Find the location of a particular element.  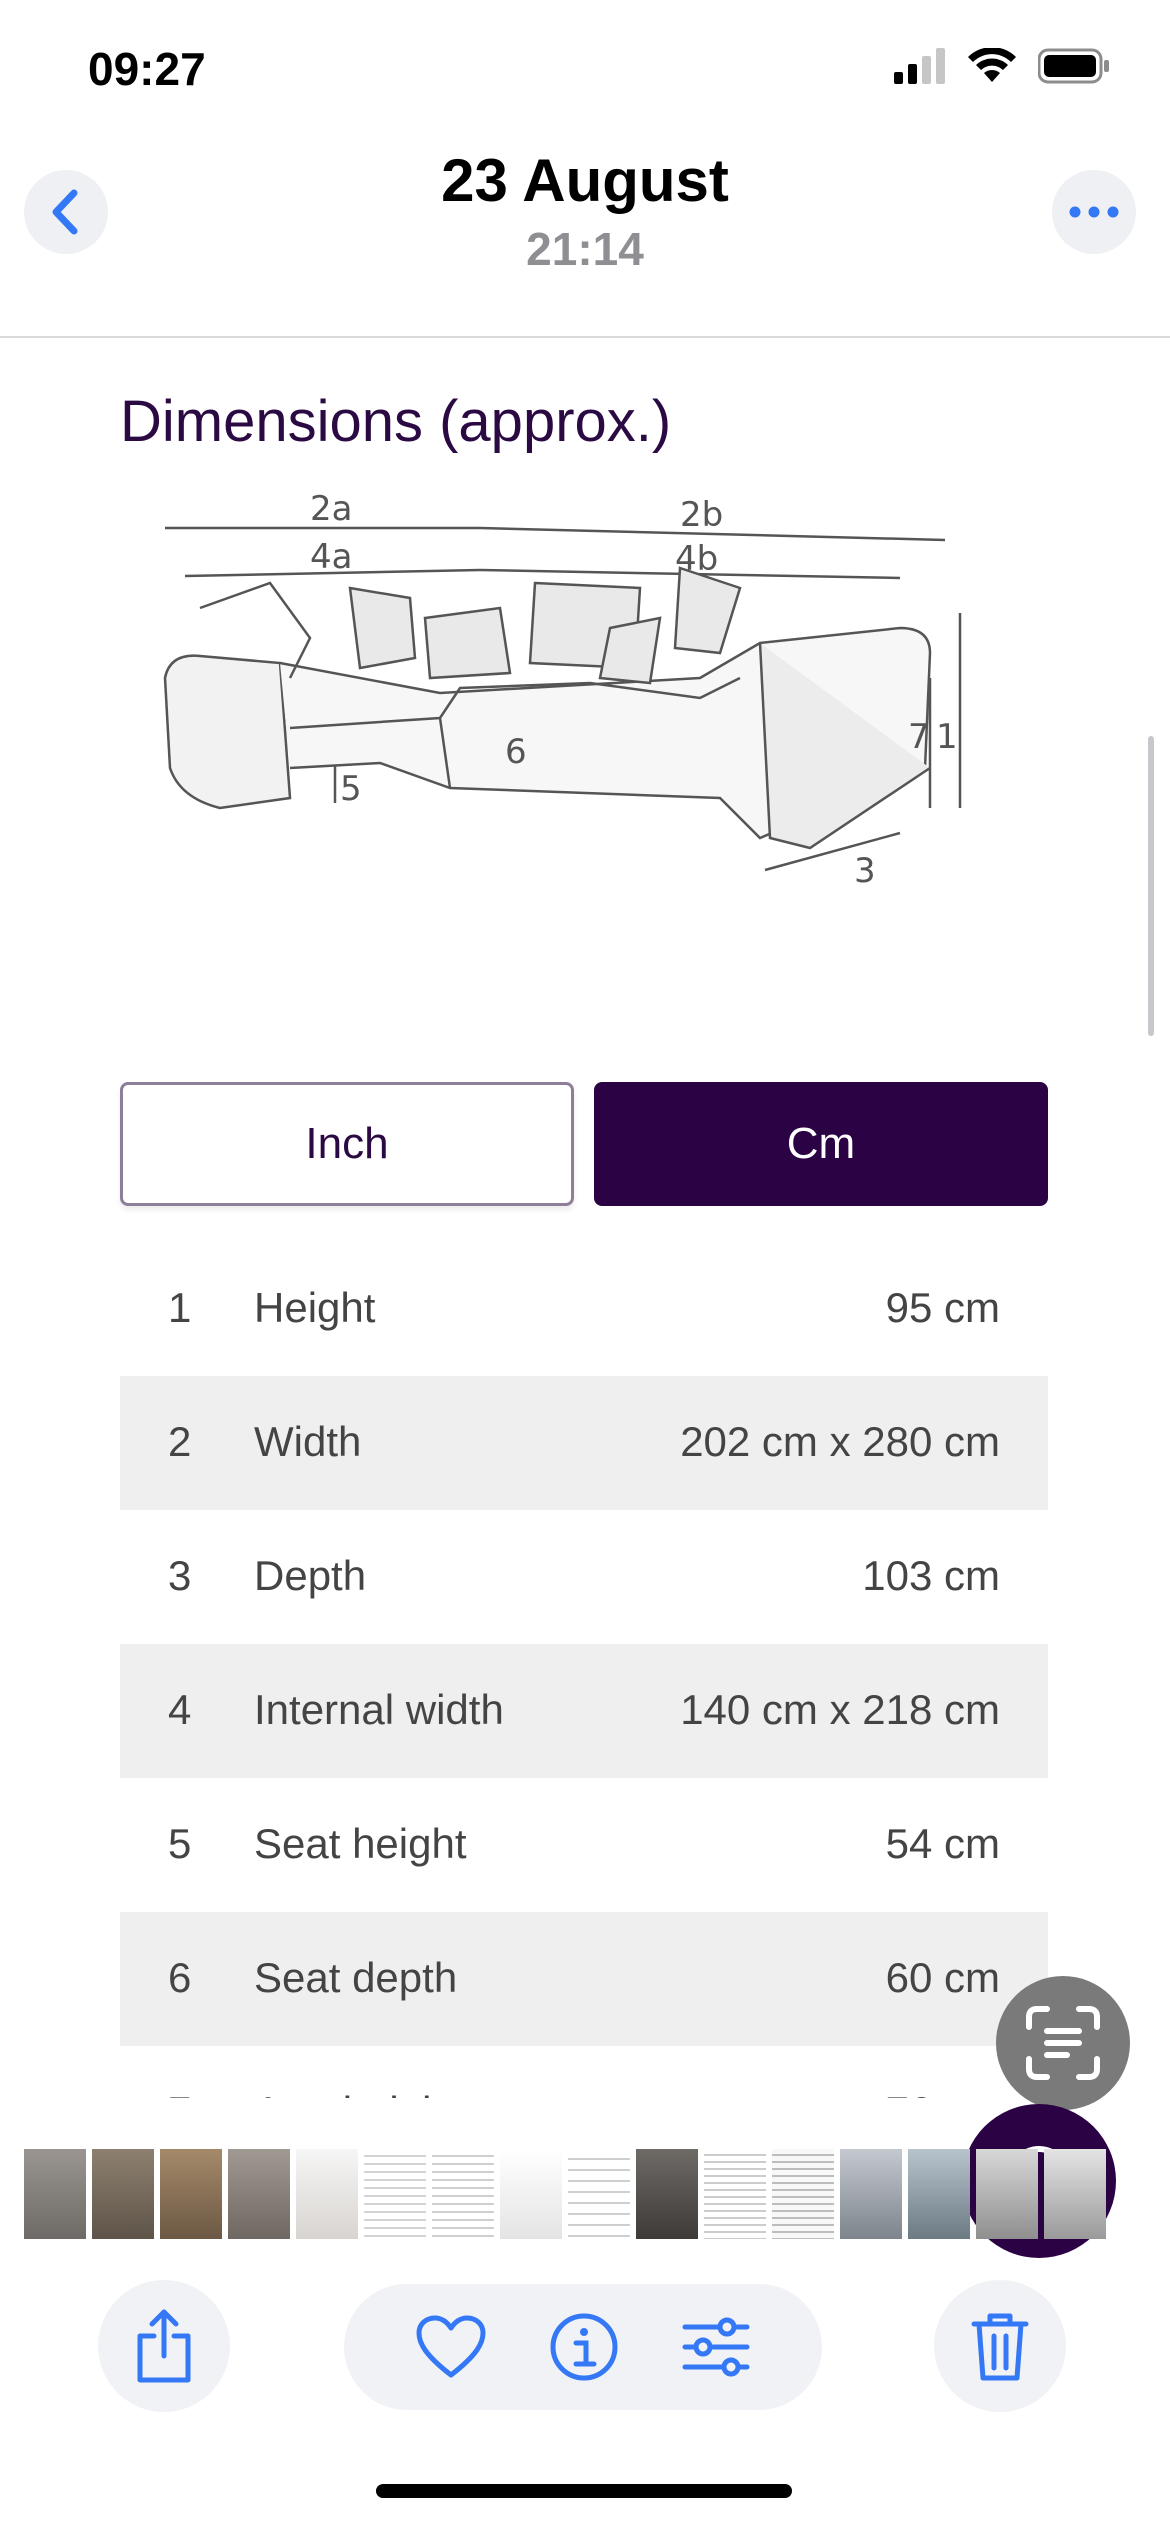

row-value: 103 cm is located at coordinates (931, 1575).